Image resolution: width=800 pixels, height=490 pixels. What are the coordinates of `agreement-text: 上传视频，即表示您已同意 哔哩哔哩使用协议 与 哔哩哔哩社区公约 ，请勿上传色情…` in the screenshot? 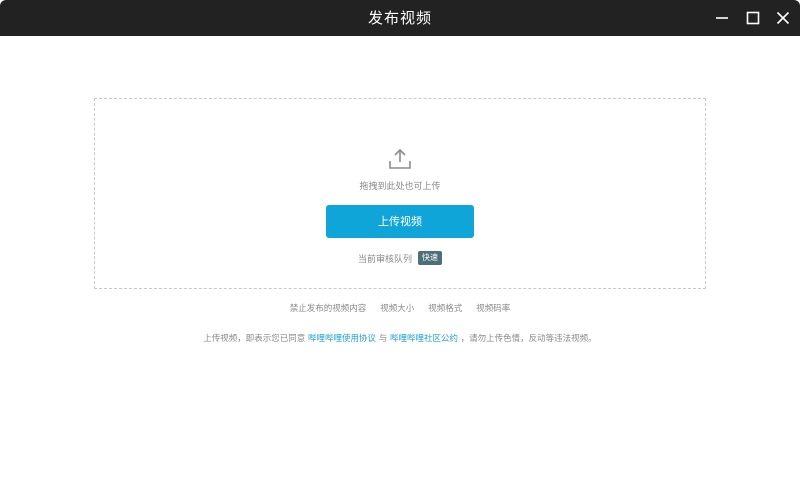 It's located at (400, 339).